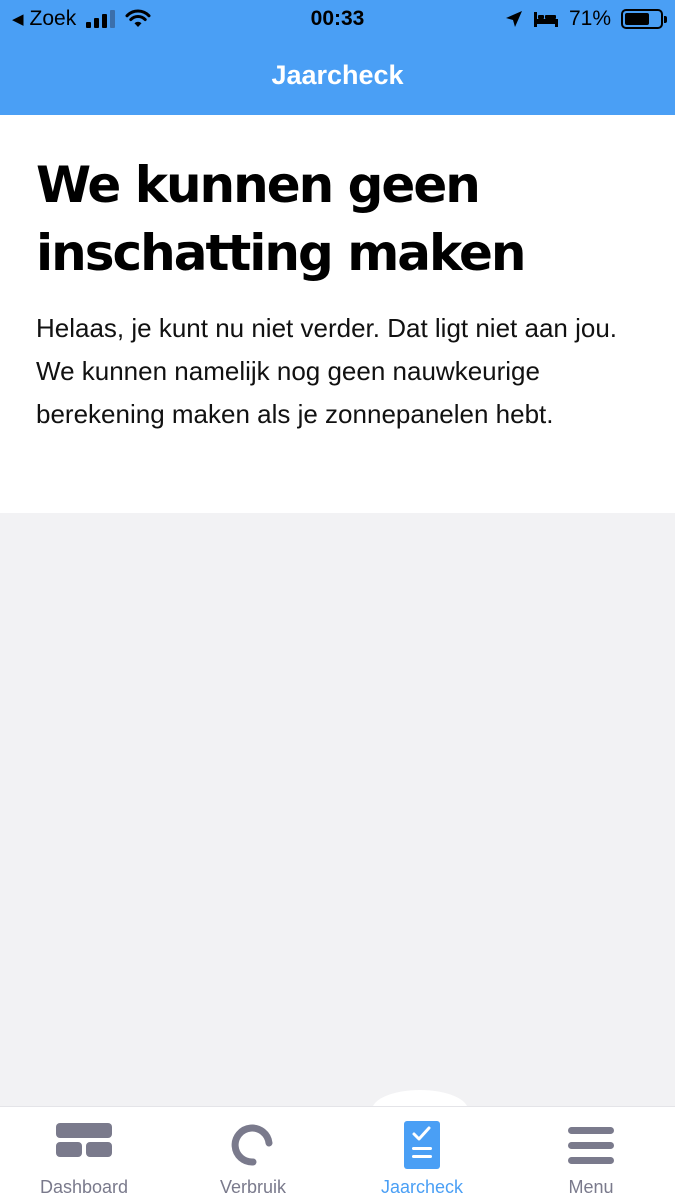  I want to click on header: ◀ Zoek 00:33 71% Jaarcheck, so click(337, 57).